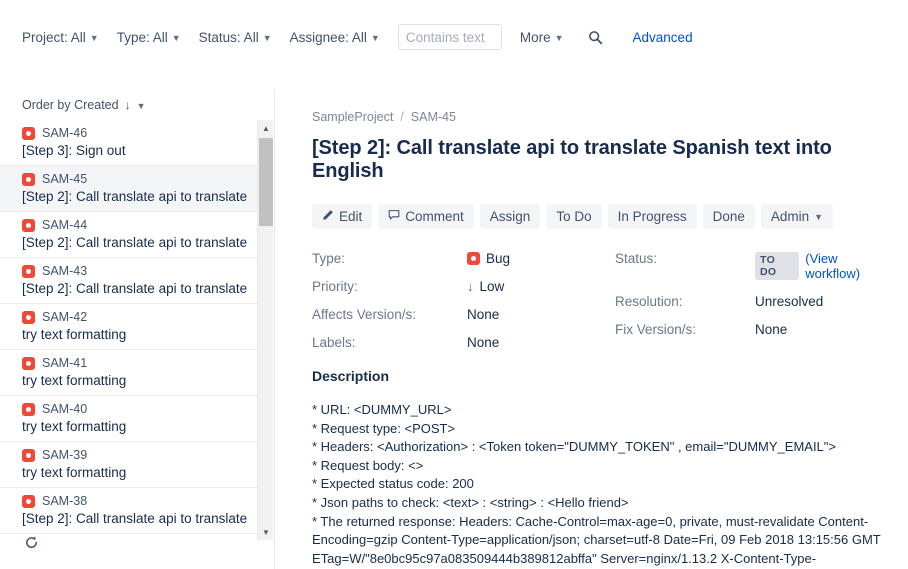 Image resolution: width=908 pixels, height=569 pixels. Describe the element at coordinates (789, 301) in the screenshot. I see `resolution-value: Unresolved` at that location.